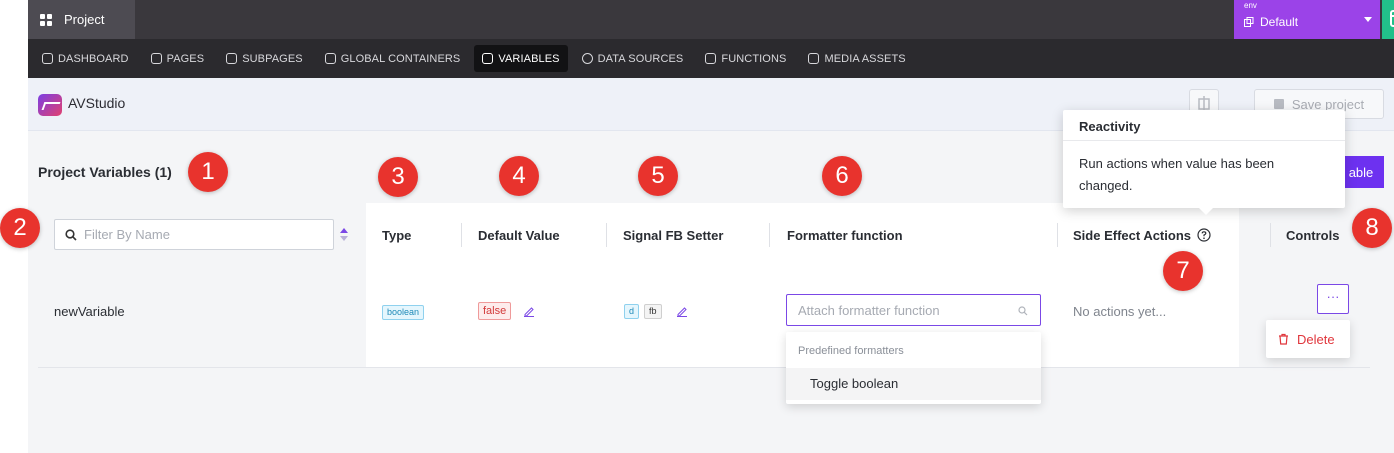  I want to click on column-header-side-effects: Side Effect Actions, so click(1132, 235).